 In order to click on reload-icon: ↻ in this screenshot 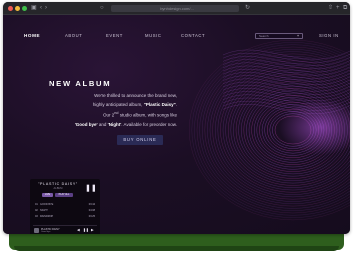, I will do `click(247, 8)`.